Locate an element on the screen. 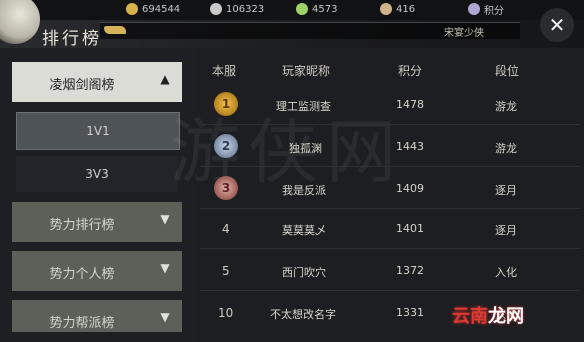 The width and height of the screenshot is (584, 342). header-rank: 本服 is located at coordinates (224, 71).